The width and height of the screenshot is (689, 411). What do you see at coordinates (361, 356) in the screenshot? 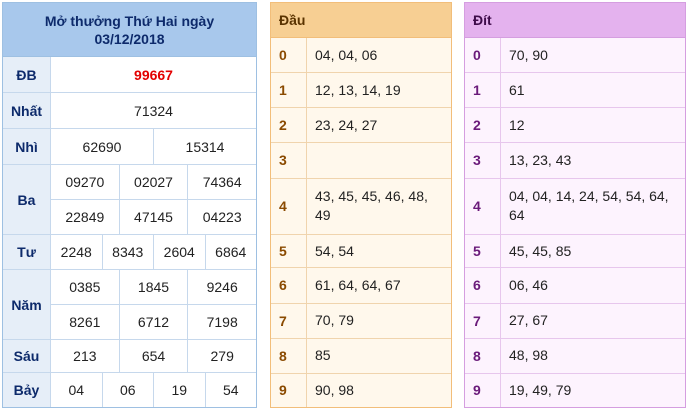
I see `table-row: 8 85` at bounding box center [361, 356].